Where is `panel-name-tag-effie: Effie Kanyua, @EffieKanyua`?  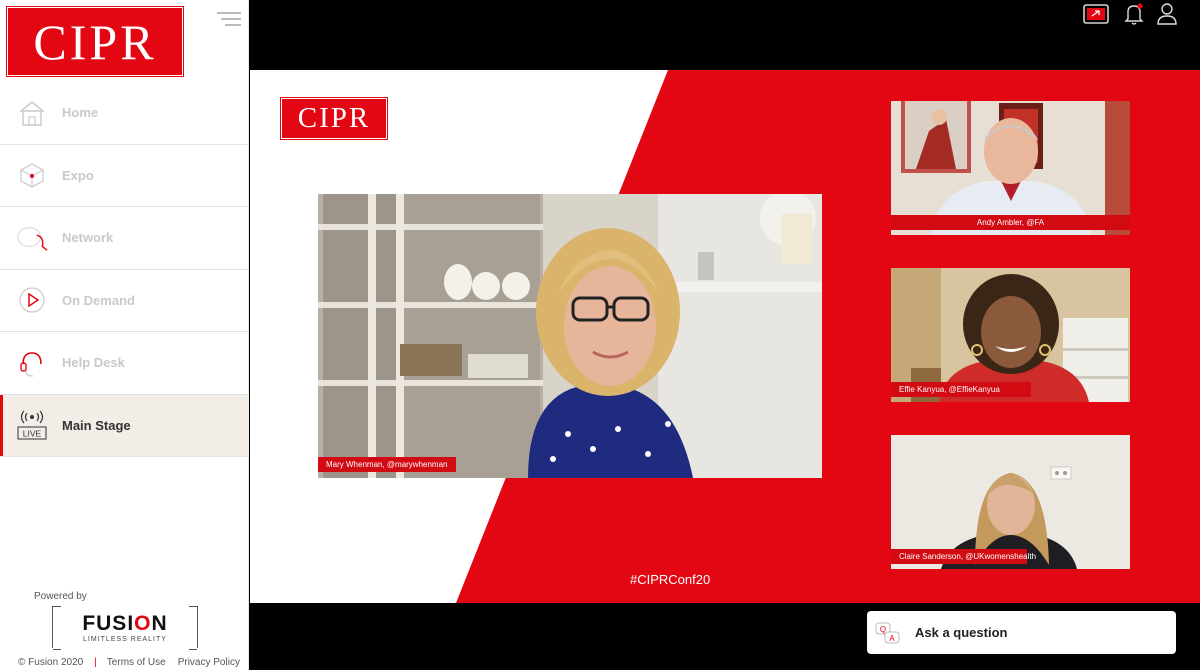 panel-name-tag-effie: Effie Kanyua, @EffieKanyua is located at coordinates (961, 389).